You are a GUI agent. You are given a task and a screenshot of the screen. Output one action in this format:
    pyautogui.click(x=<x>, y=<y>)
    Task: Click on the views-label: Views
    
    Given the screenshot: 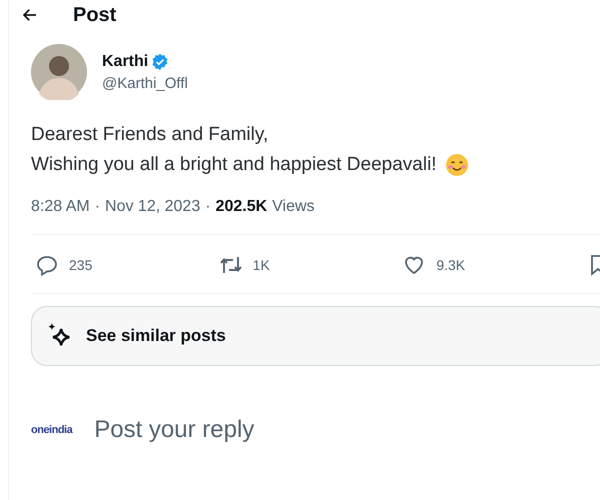 What is the action you would take?
    pyautogui.click(x=293, y=207)
    